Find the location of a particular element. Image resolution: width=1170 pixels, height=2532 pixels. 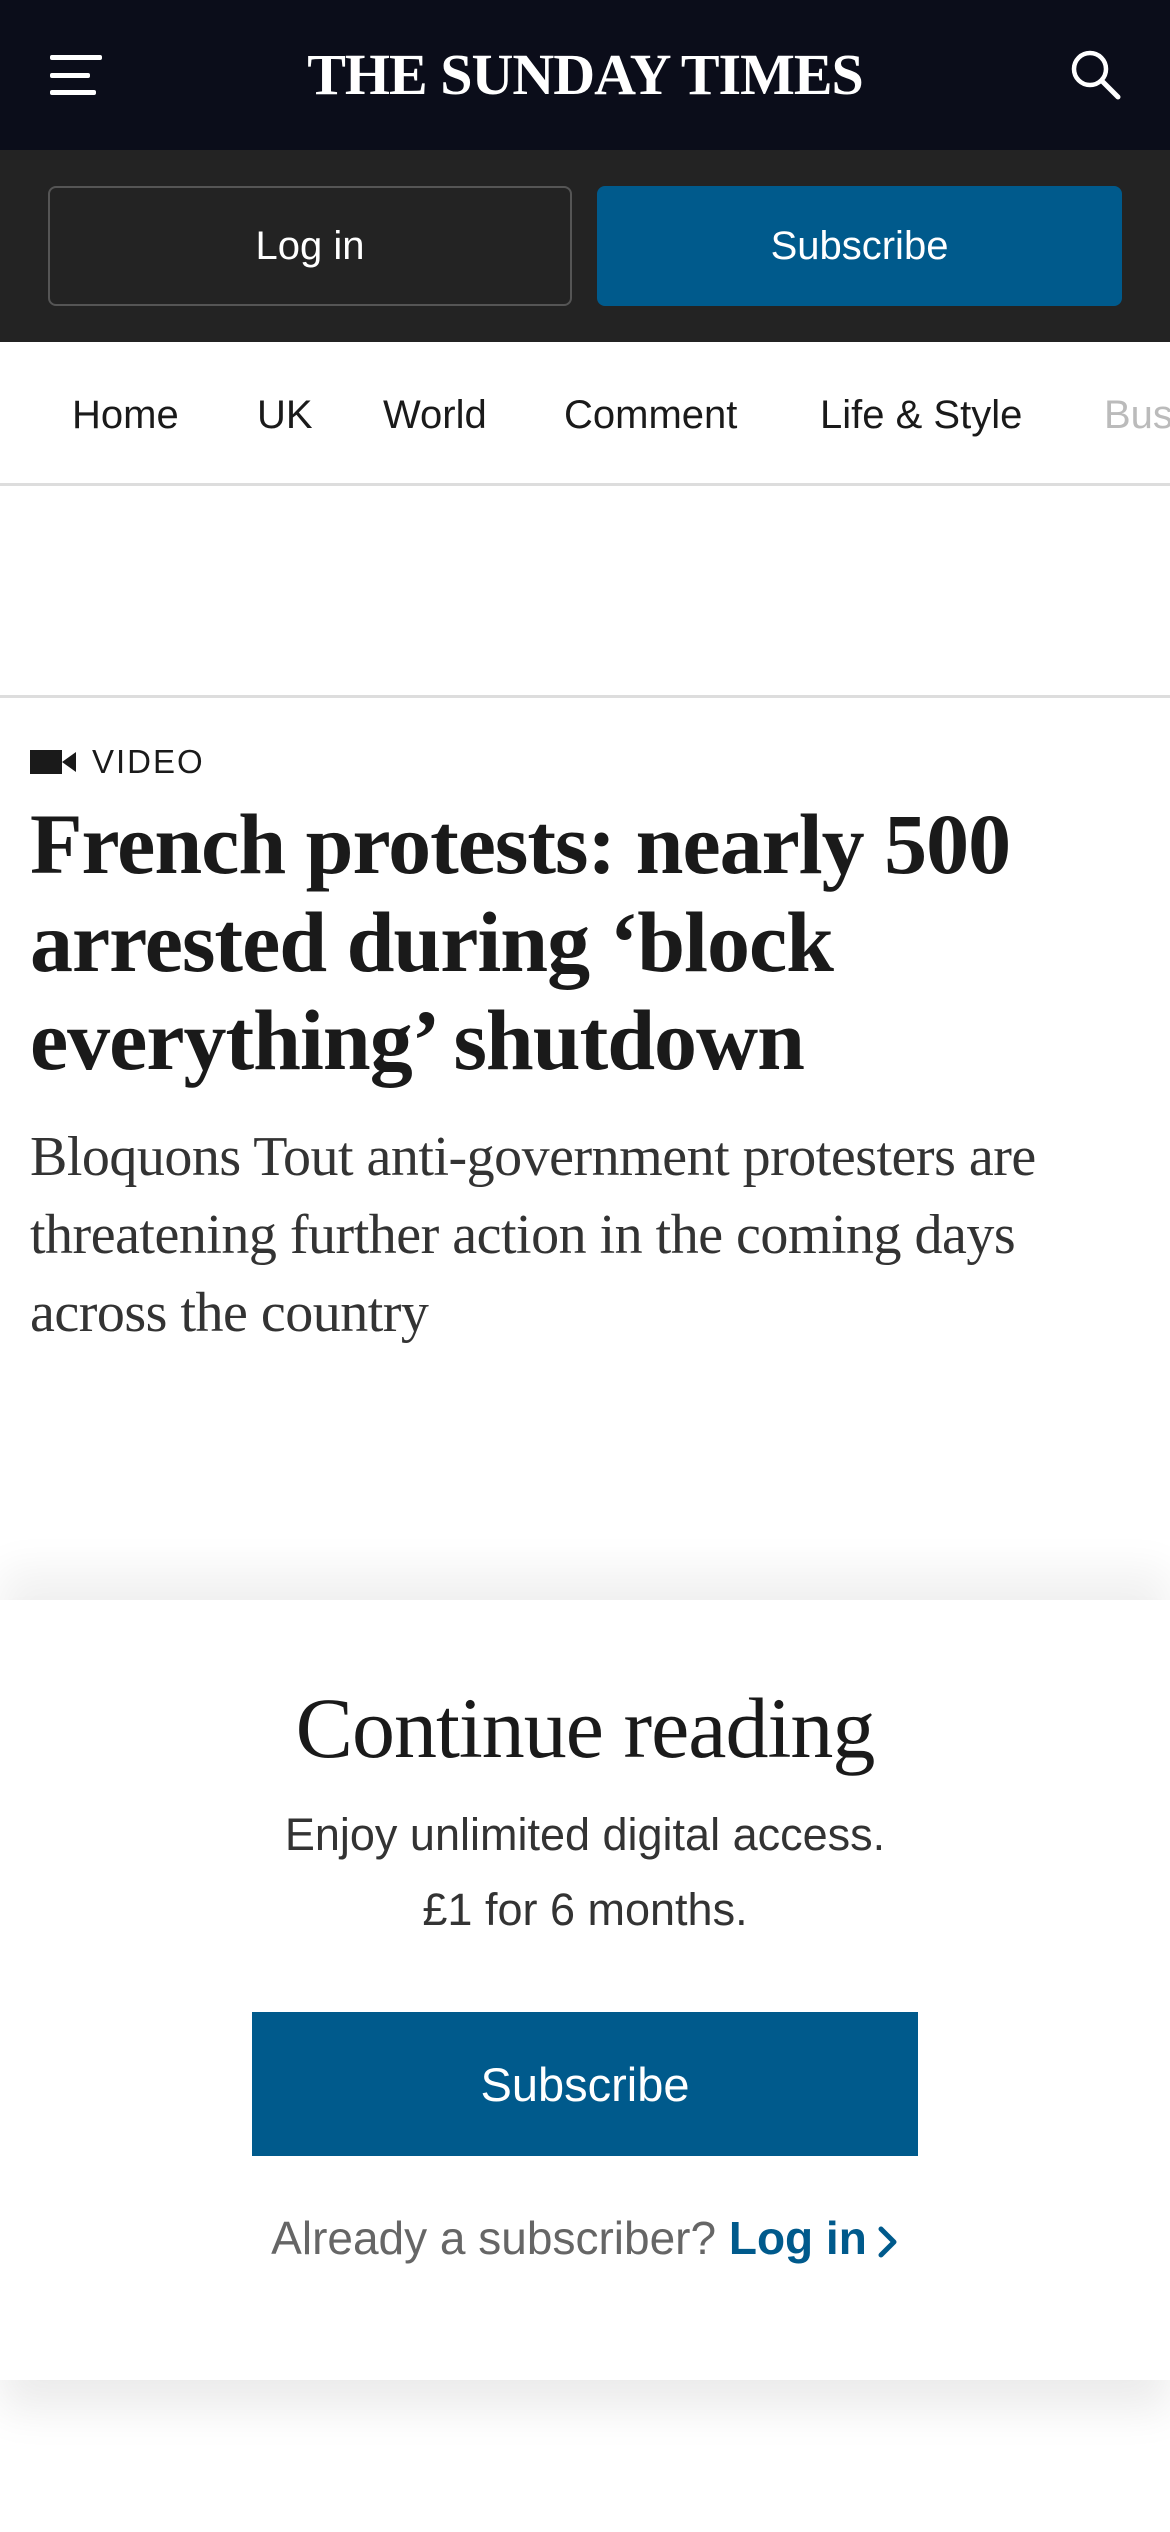

paywall-login-link: Log in is located at coordinates (814, 2238).